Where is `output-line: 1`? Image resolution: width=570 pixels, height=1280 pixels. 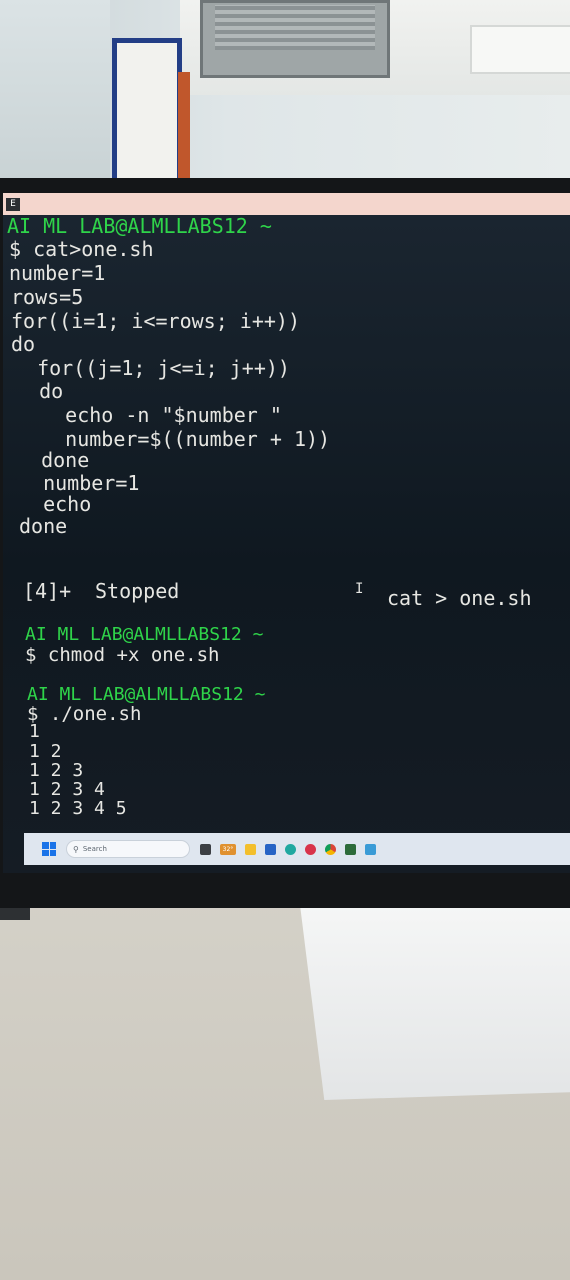 output-line: 1 is located at coordinates (34, 731).